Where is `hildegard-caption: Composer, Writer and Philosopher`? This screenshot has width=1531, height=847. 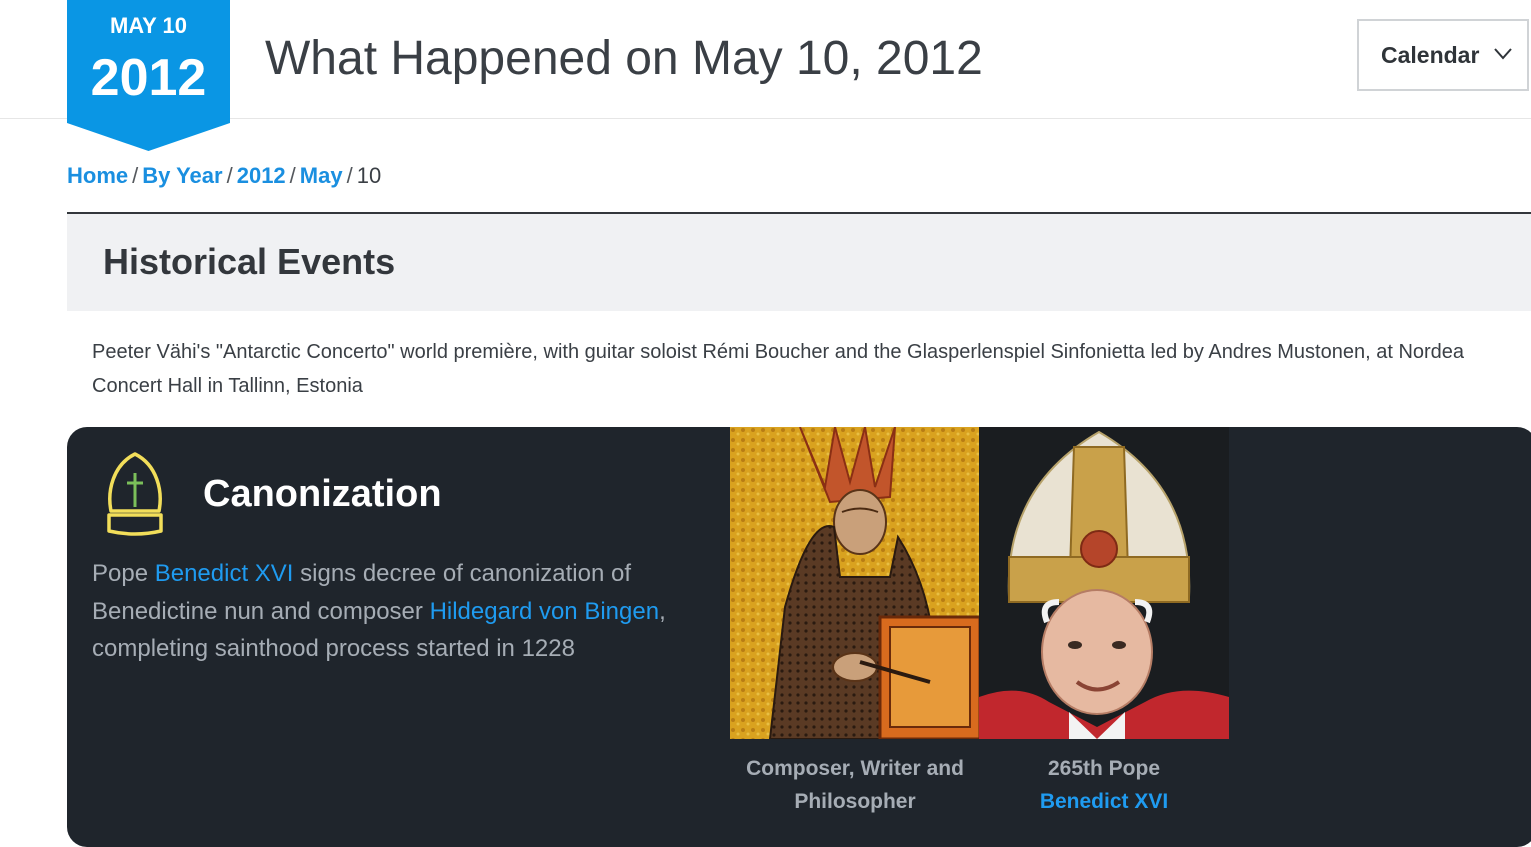
hildegard-caption: Composer, Writer and Philosopher is located at coordinates (855, 785).